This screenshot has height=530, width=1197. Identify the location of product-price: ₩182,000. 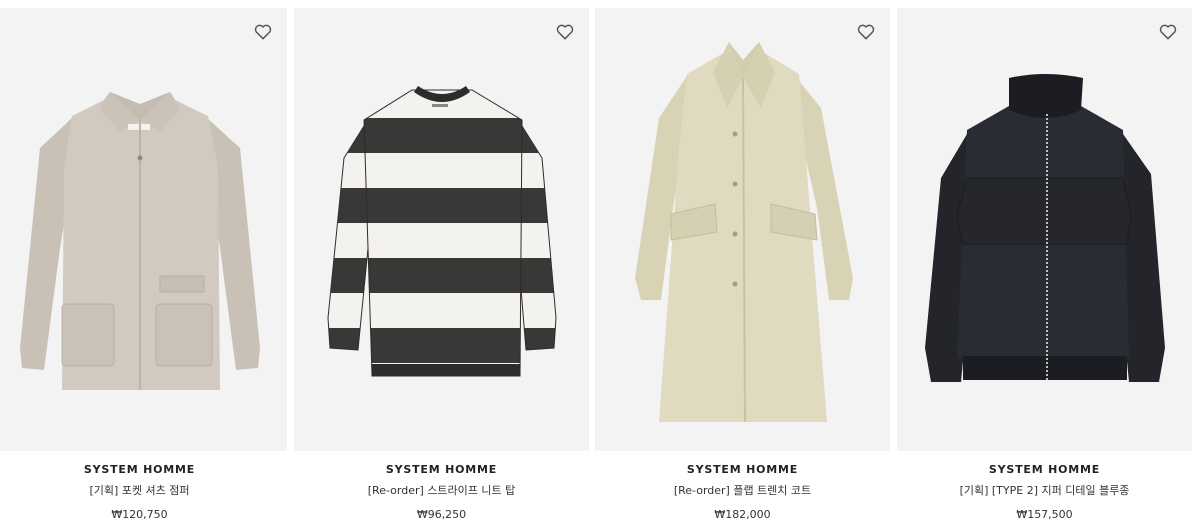
(742, 514).